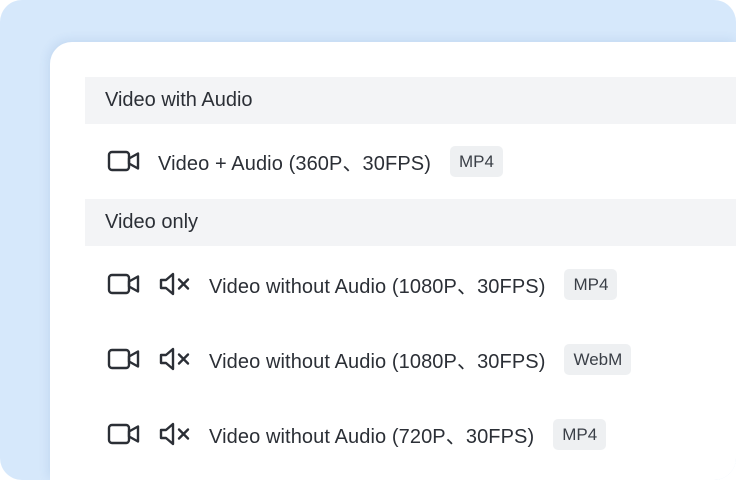  Describe the element at coordinates (294, 163) in the screenshot. I see `format-option-label: Video + Audio (360P、30FPS)` at that location.